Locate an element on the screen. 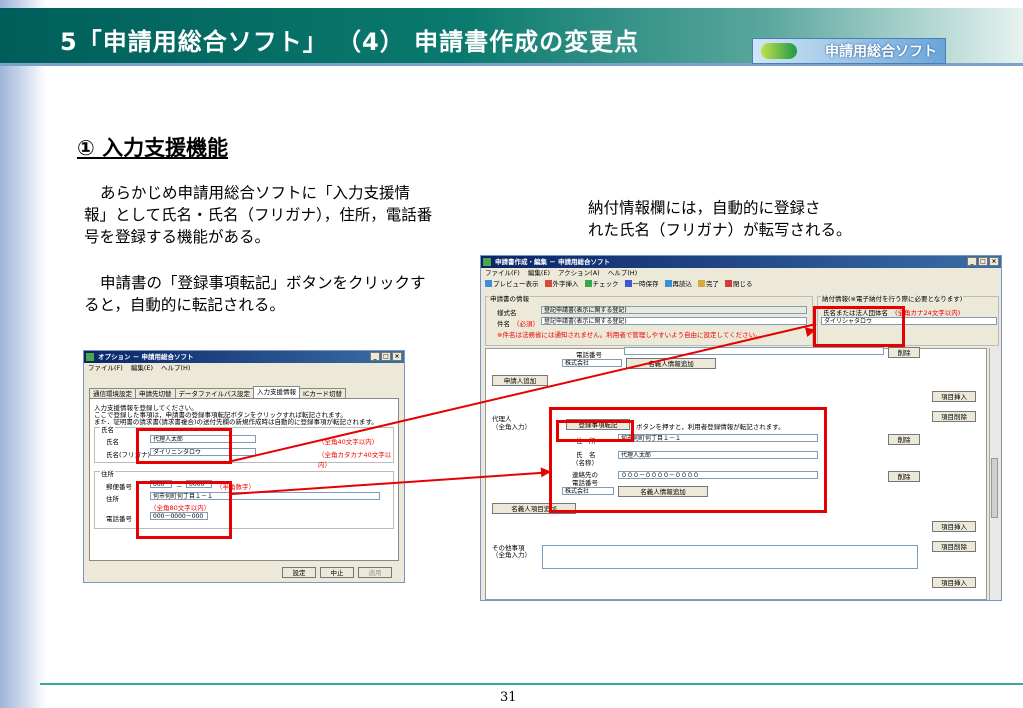  footer-divider is located at coordinates (531, 684).